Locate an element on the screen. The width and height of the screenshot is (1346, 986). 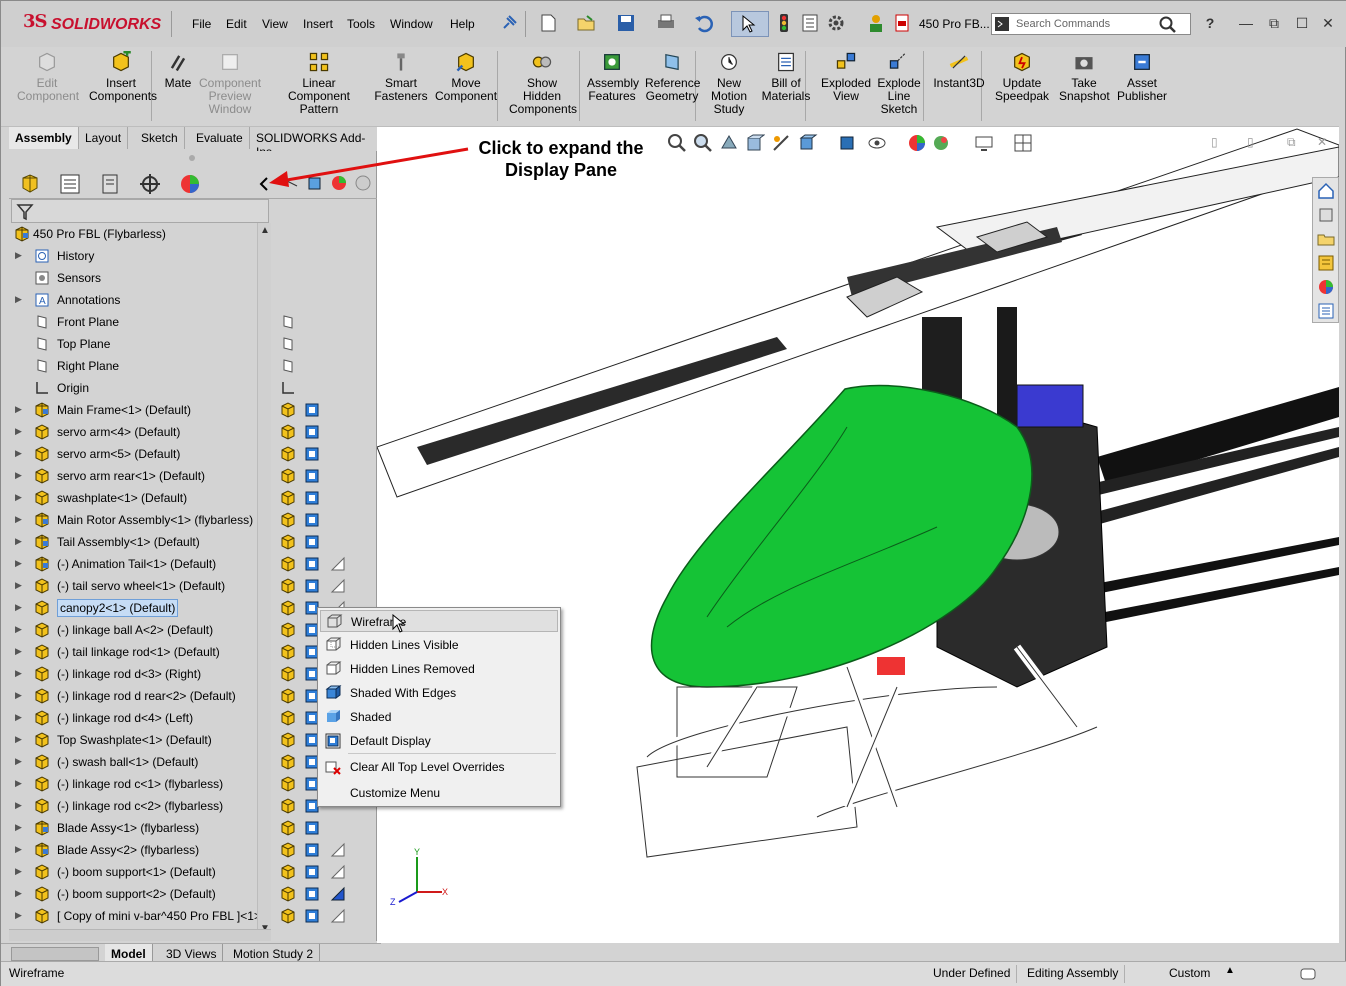
rebuild-icon is located at coordinates (784, 23).